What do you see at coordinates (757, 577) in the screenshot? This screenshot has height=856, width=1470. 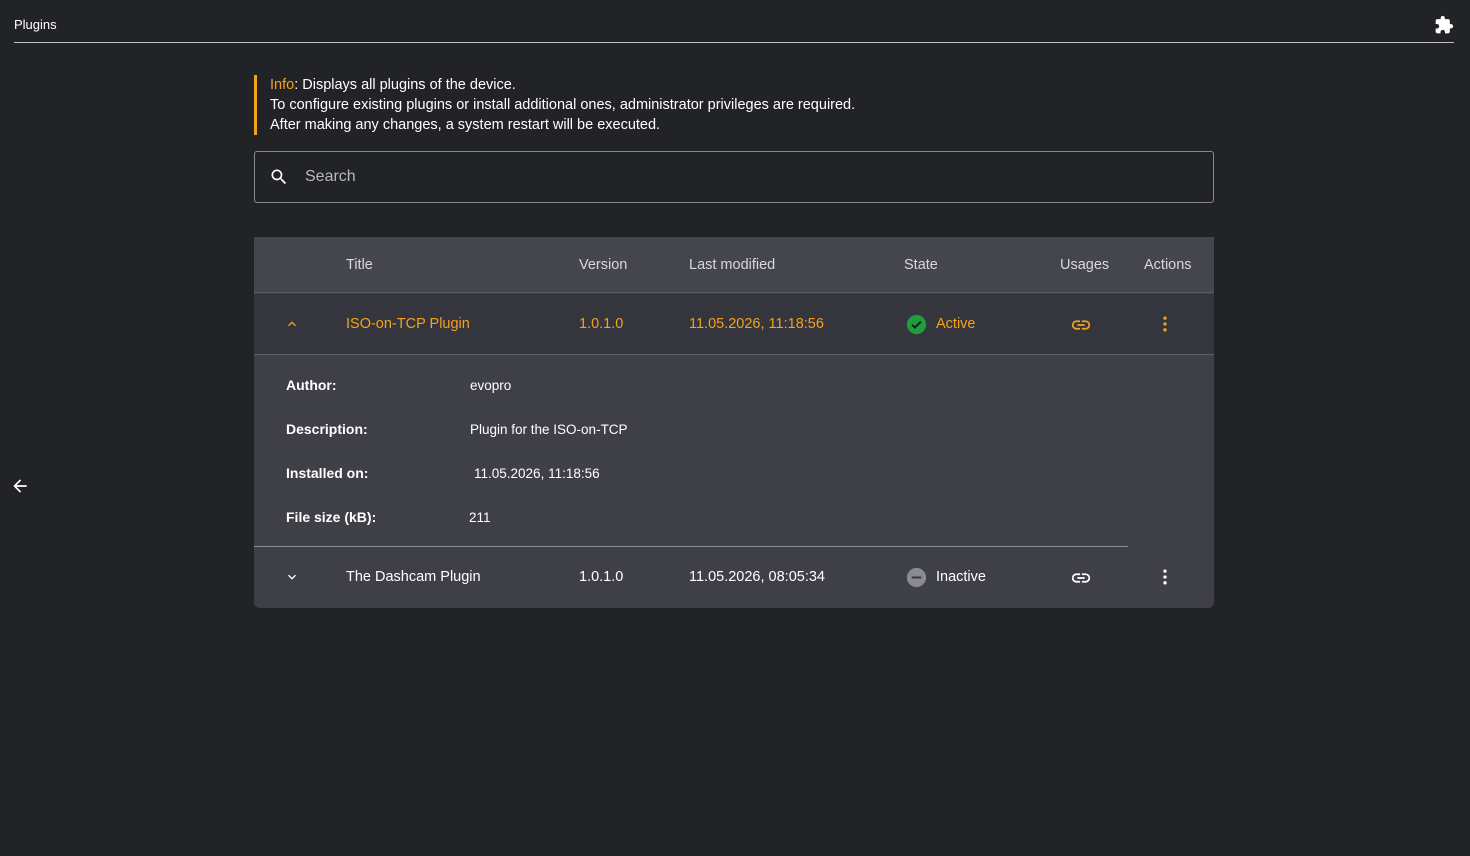 I see `plugin-last-modified: 11.05.2026, 08:05:34` at bounding box center [757, 577].